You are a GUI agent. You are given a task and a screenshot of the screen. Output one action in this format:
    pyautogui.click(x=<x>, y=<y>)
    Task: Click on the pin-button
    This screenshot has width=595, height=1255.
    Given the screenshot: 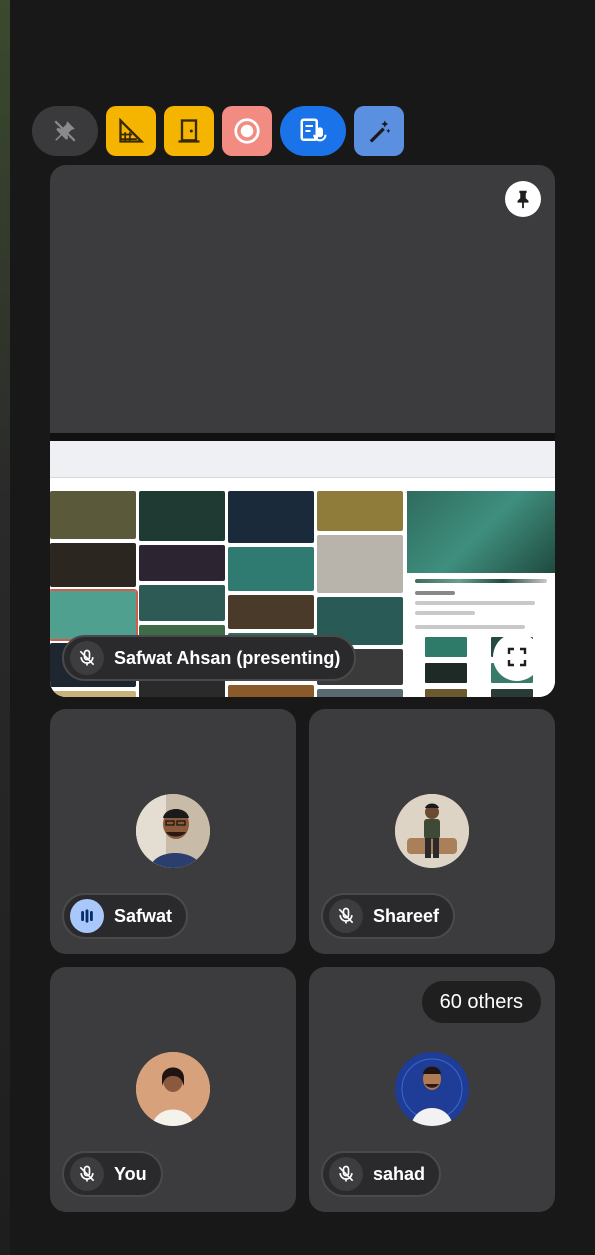 What is the action you would take?
    pyautogui.click(x=523, y=199)
    